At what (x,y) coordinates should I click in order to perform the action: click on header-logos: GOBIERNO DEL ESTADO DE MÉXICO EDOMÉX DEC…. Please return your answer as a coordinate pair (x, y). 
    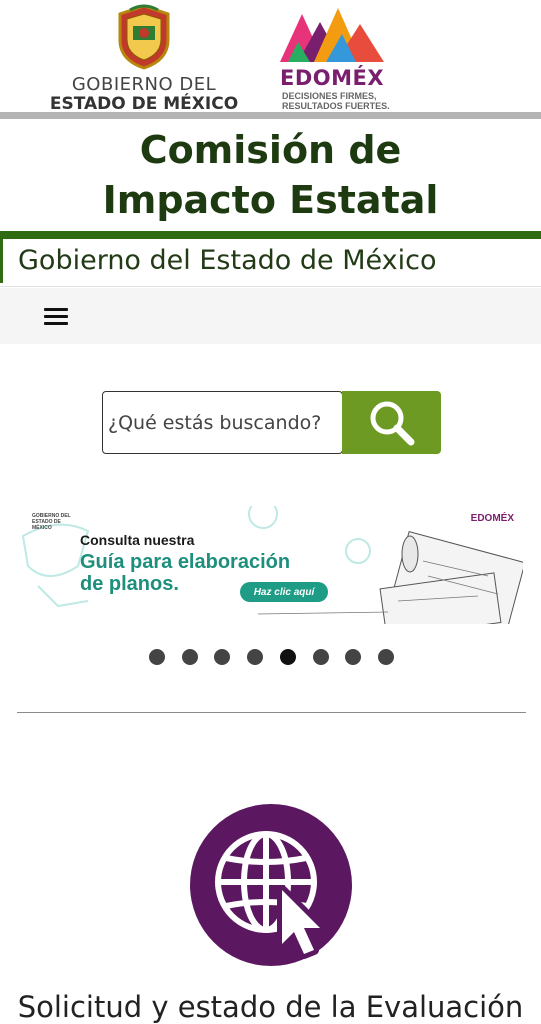
    Looking at the image, I should click on (270, 57).